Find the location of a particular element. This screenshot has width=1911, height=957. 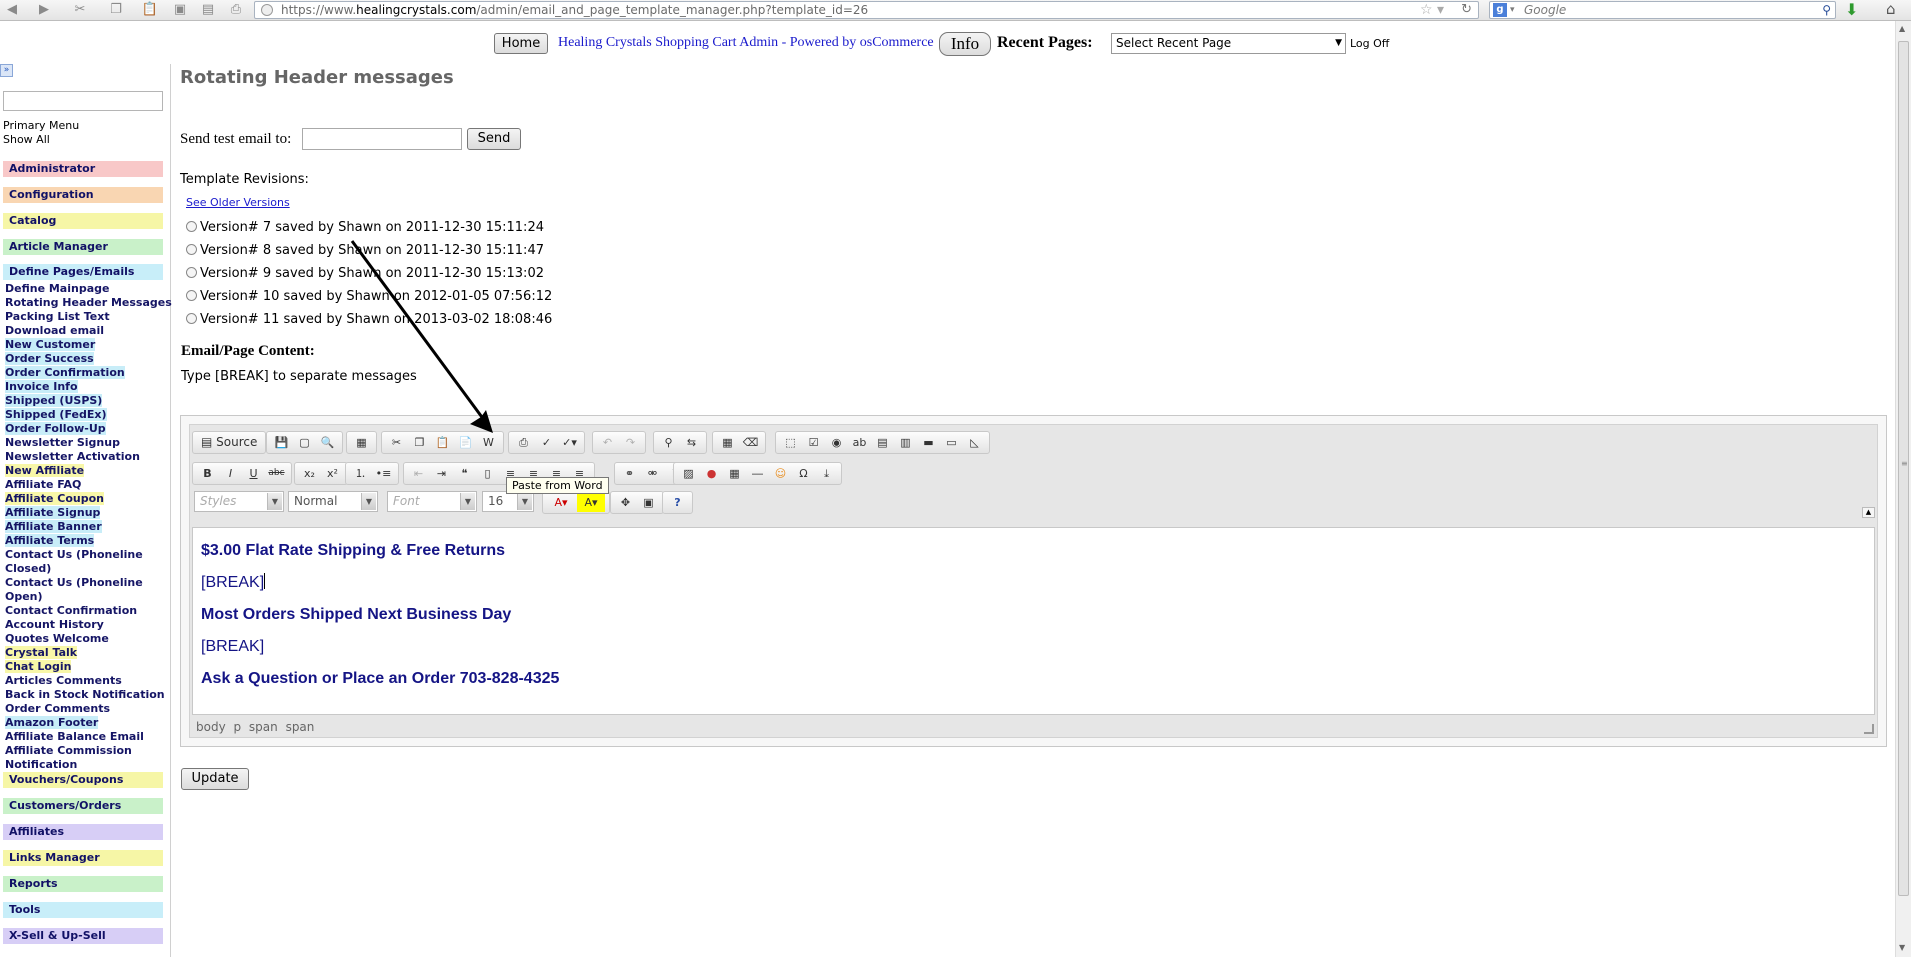

sidebar-category: Define Pages/Emails is located at coordinates (83, 272).